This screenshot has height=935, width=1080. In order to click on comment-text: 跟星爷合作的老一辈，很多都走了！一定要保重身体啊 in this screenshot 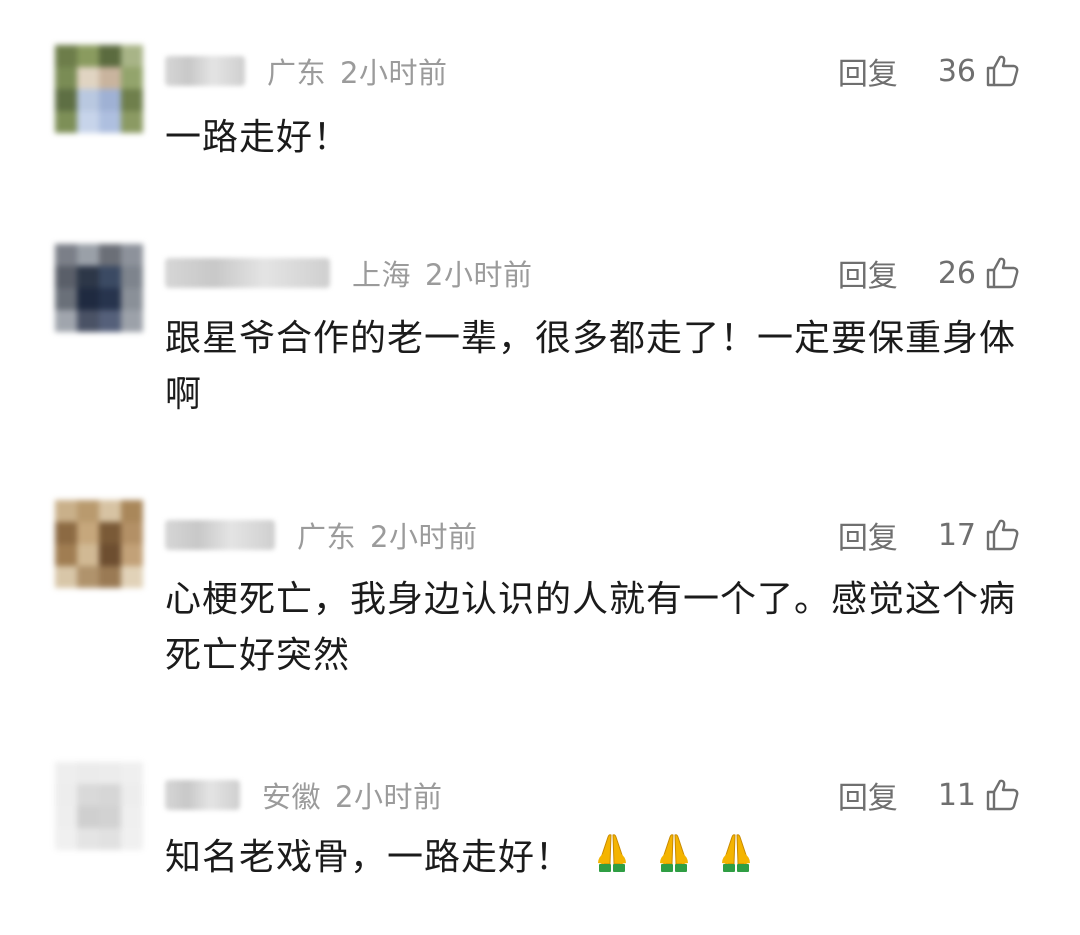, I will do `click(591, 366)`.